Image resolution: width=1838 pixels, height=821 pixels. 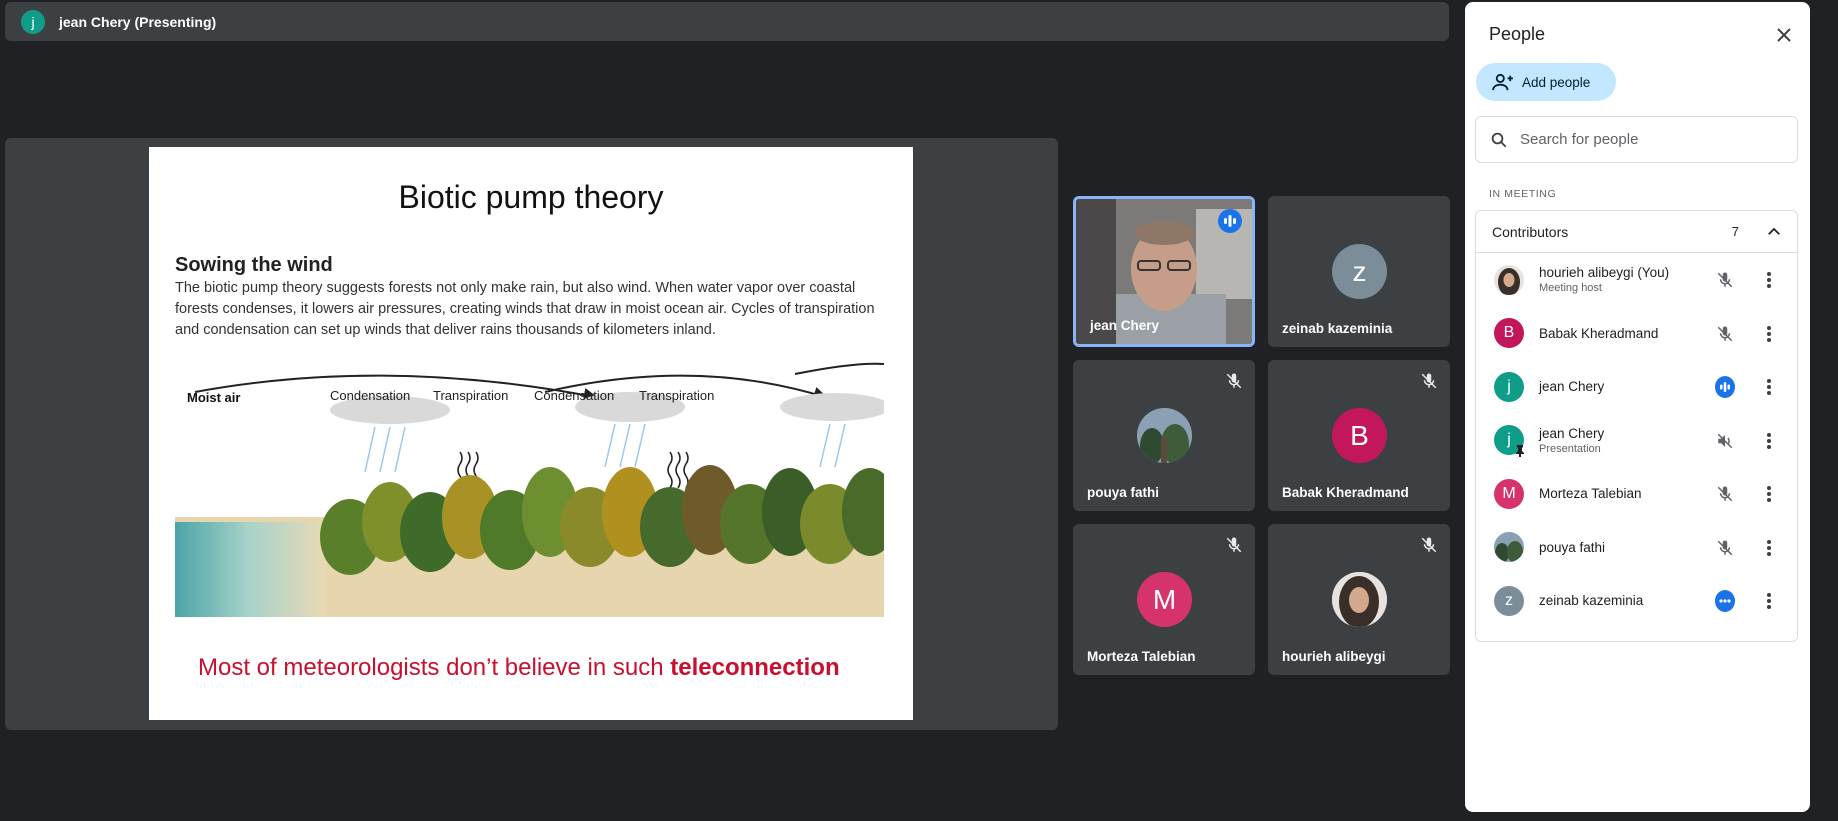 I want to click on more-status-indicator, so click(x=1725, y=601).